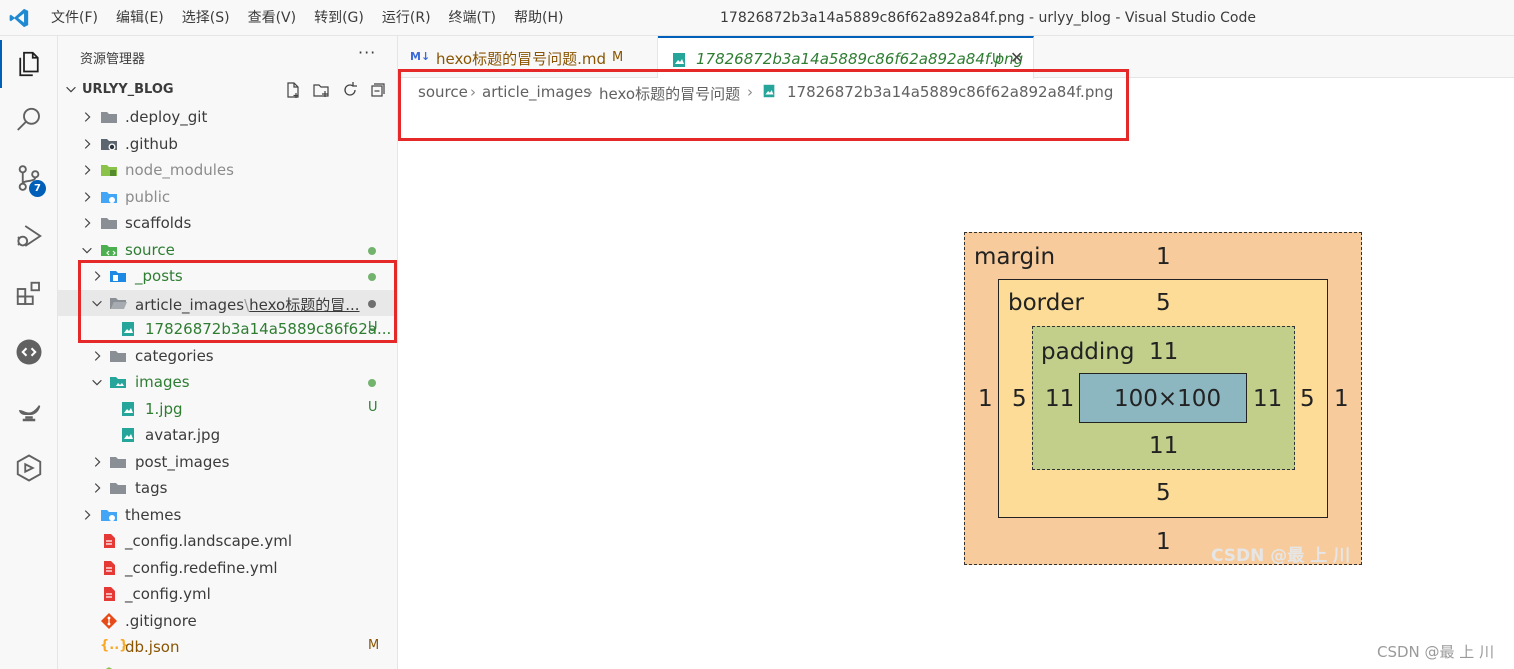  Describe the element at coordinates (227, 197) in the screenshot. I see `tree-item-public: public` at that location.